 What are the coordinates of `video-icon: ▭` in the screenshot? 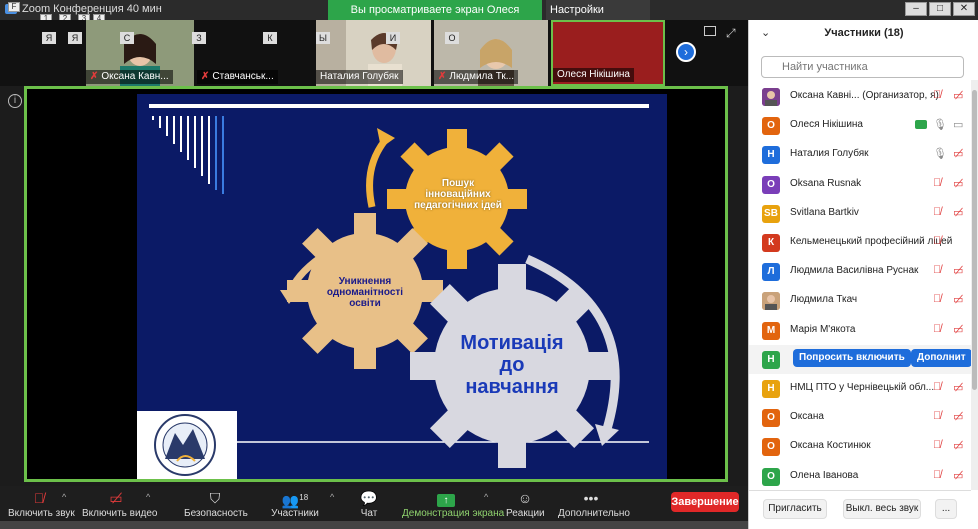 It's located at (958, 125).